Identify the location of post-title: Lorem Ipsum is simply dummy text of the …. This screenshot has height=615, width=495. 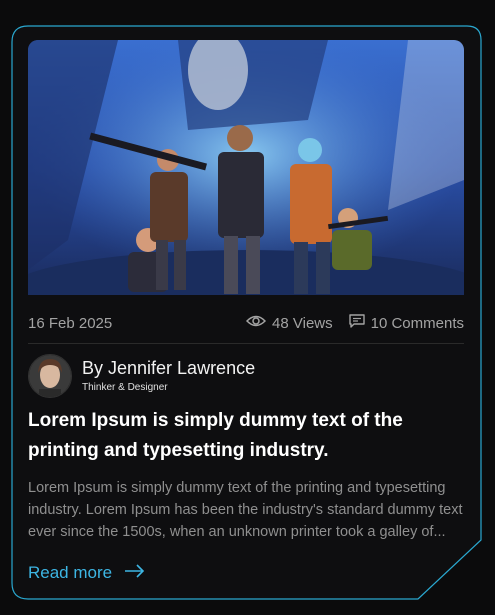
(248, 436).